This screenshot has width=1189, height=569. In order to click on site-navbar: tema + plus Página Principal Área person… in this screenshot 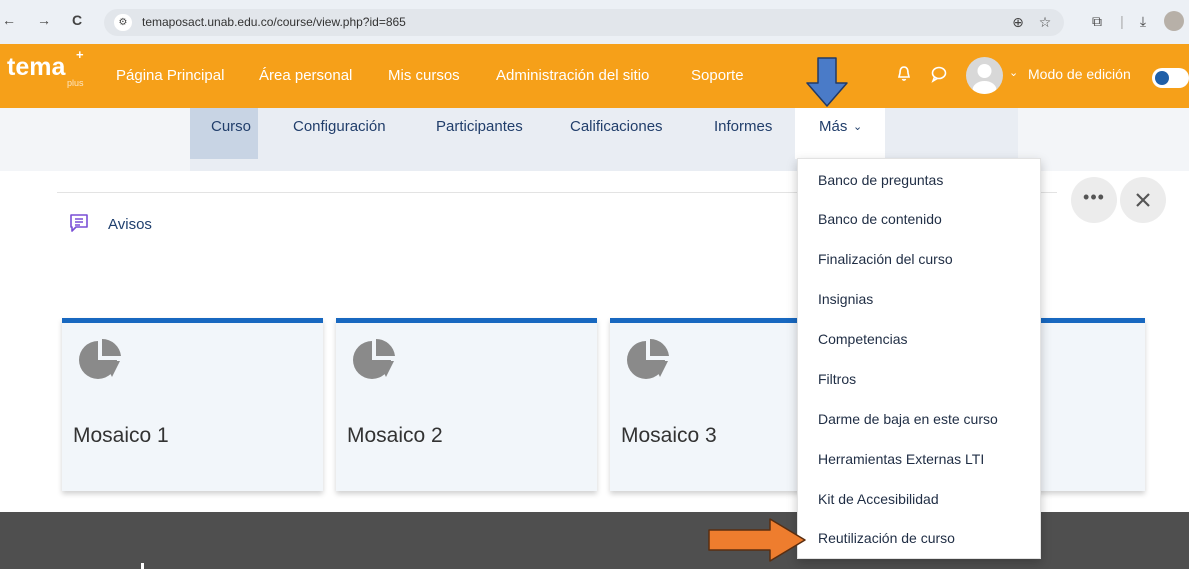, I will do `click(594, 76)`.